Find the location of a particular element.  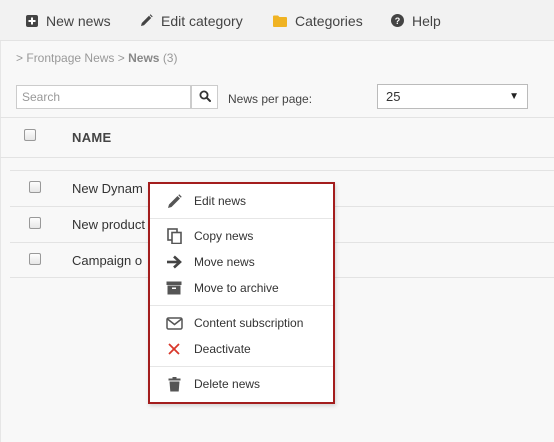

search-button is located at coordinates (204, 97).